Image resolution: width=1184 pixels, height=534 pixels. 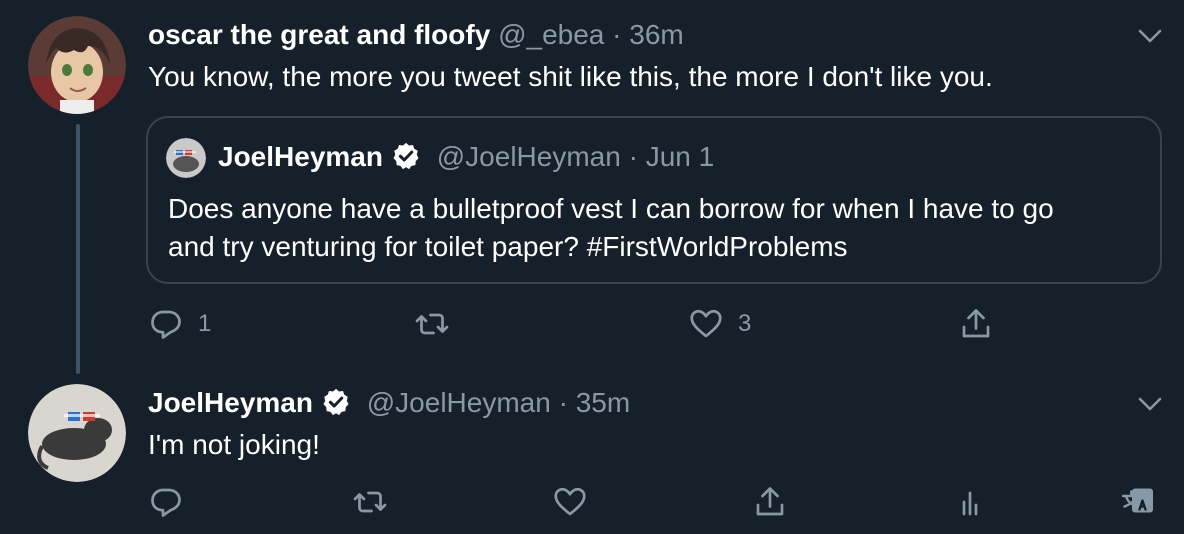 What do you see at coordinates (319, 34) in the screenshot?
I see `display-name: oscar the great and floofy` at bounding box center [319, 34].